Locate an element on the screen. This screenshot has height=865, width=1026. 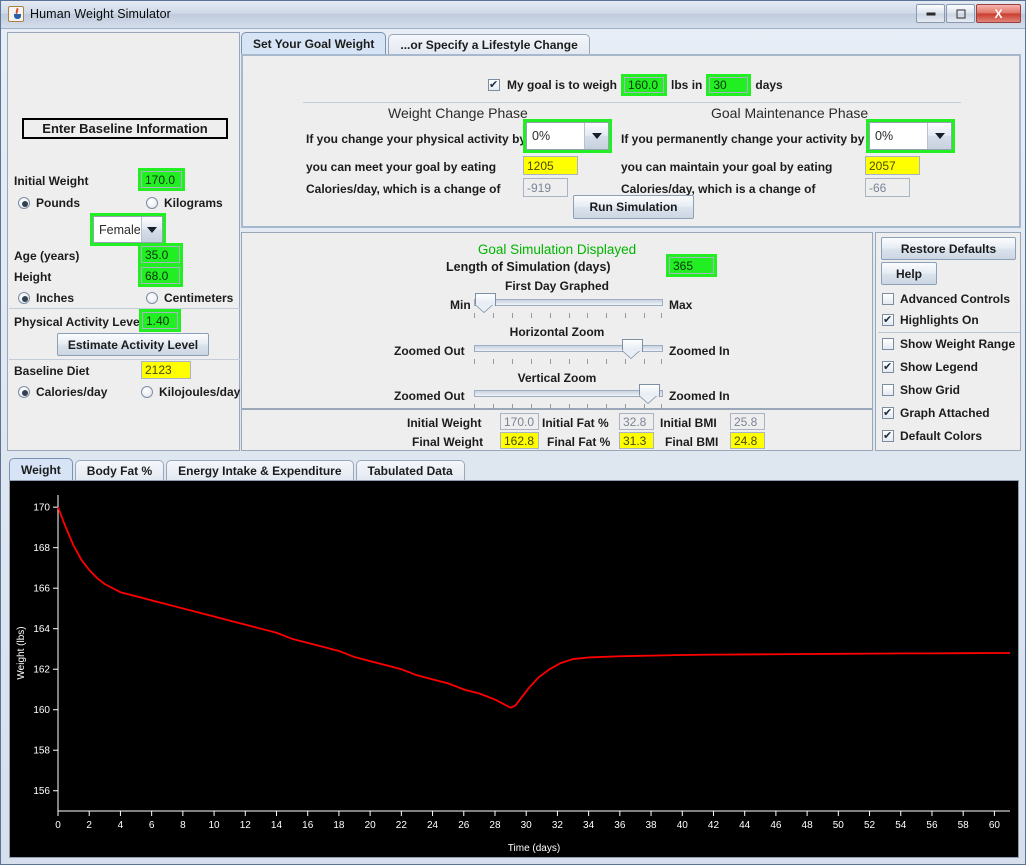
slider-first-day-graphed is located at coordinates (568, 304).